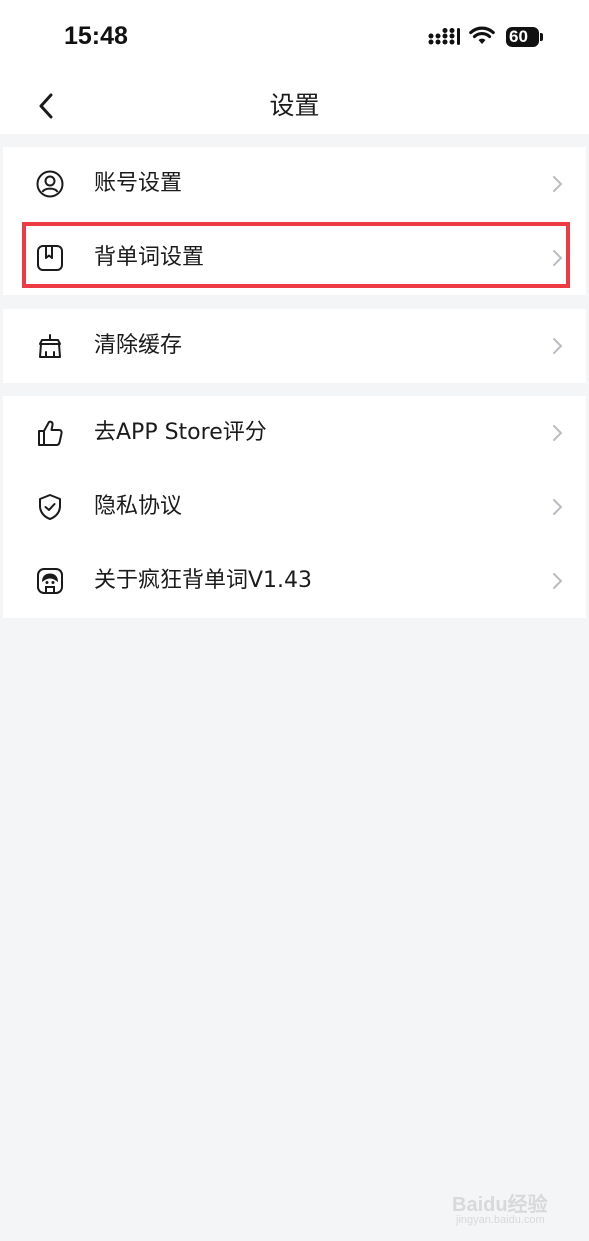 The image size is (589, 1241). I want to click on signal-icon, so click(444, 39).